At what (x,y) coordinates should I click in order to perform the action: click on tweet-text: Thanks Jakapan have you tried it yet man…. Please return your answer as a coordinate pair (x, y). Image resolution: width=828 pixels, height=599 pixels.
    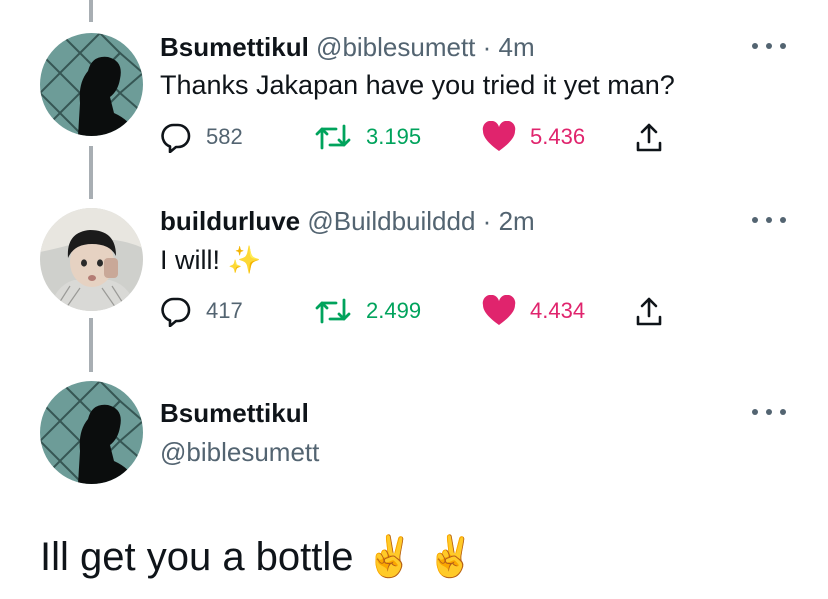
    Looking at the image, I should click on (417, 85).